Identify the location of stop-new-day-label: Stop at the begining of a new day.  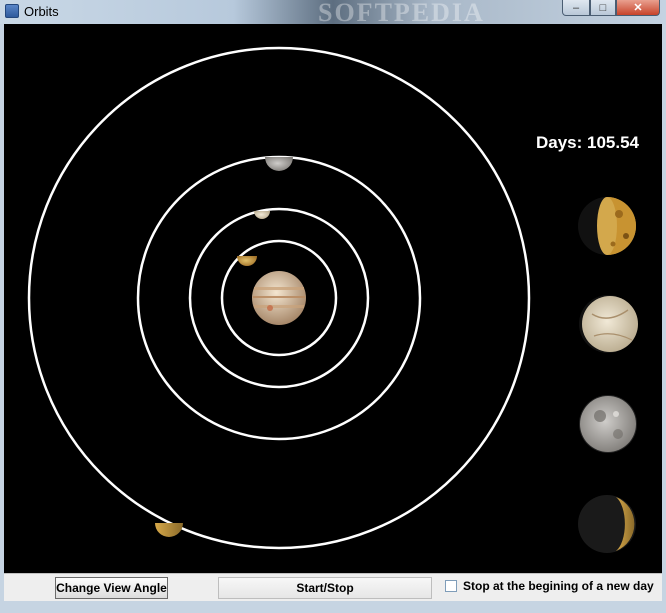
(558, 586).